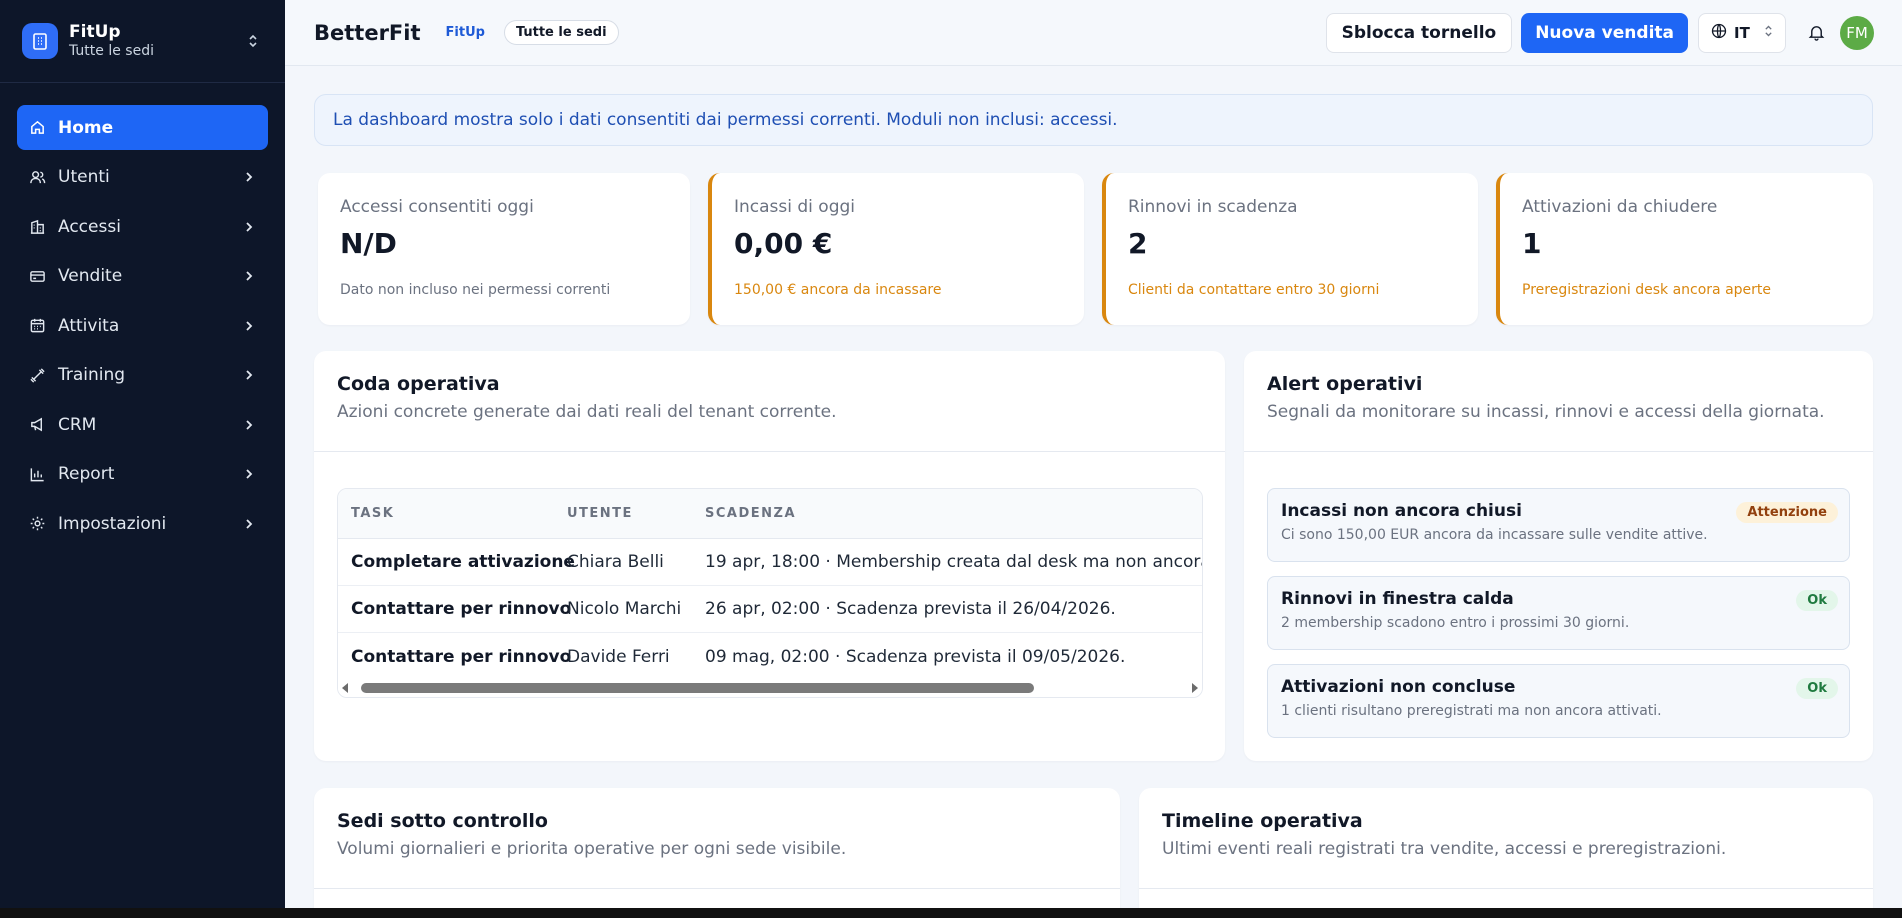 Image resolution: width=1902 pixels, height=918 pixels. I want to click on kpi-note: Clienti da contattare entro 30 giorni, so click(1254, 290).